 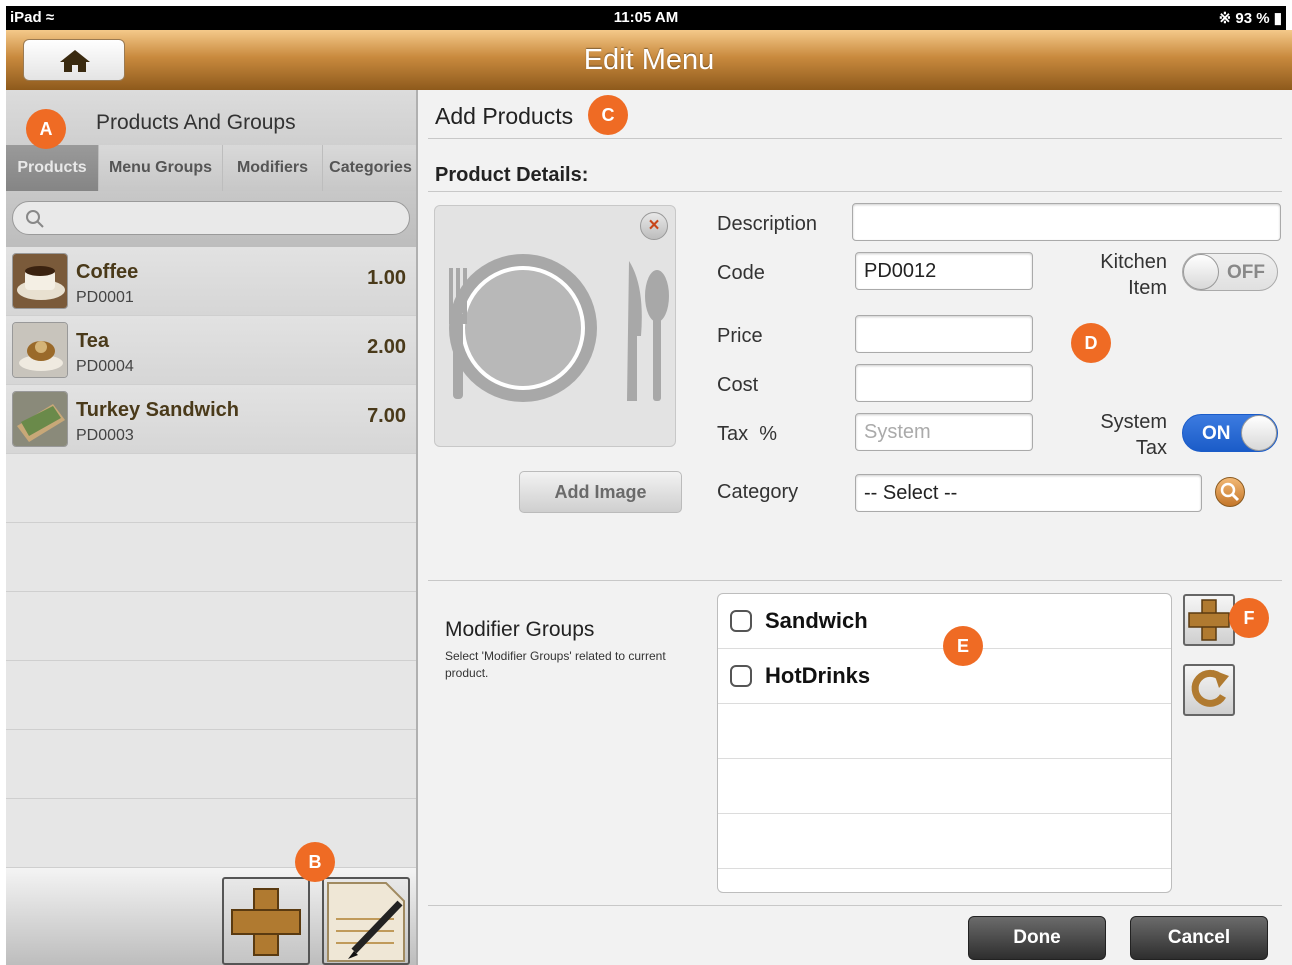 I want to click on close-icon: ×, so click(x=654, y=225).